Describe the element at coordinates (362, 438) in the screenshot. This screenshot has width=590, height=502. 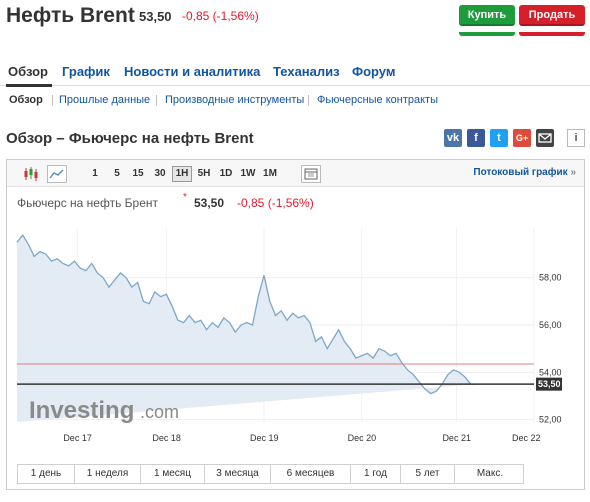
I see `x-tick-label: Dec 20` at that location.